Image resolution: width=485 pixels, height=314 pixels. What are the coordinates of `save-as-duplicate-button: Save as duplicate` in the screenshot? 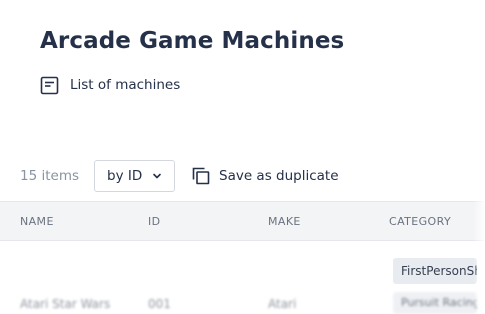 It's located at (265, 176).